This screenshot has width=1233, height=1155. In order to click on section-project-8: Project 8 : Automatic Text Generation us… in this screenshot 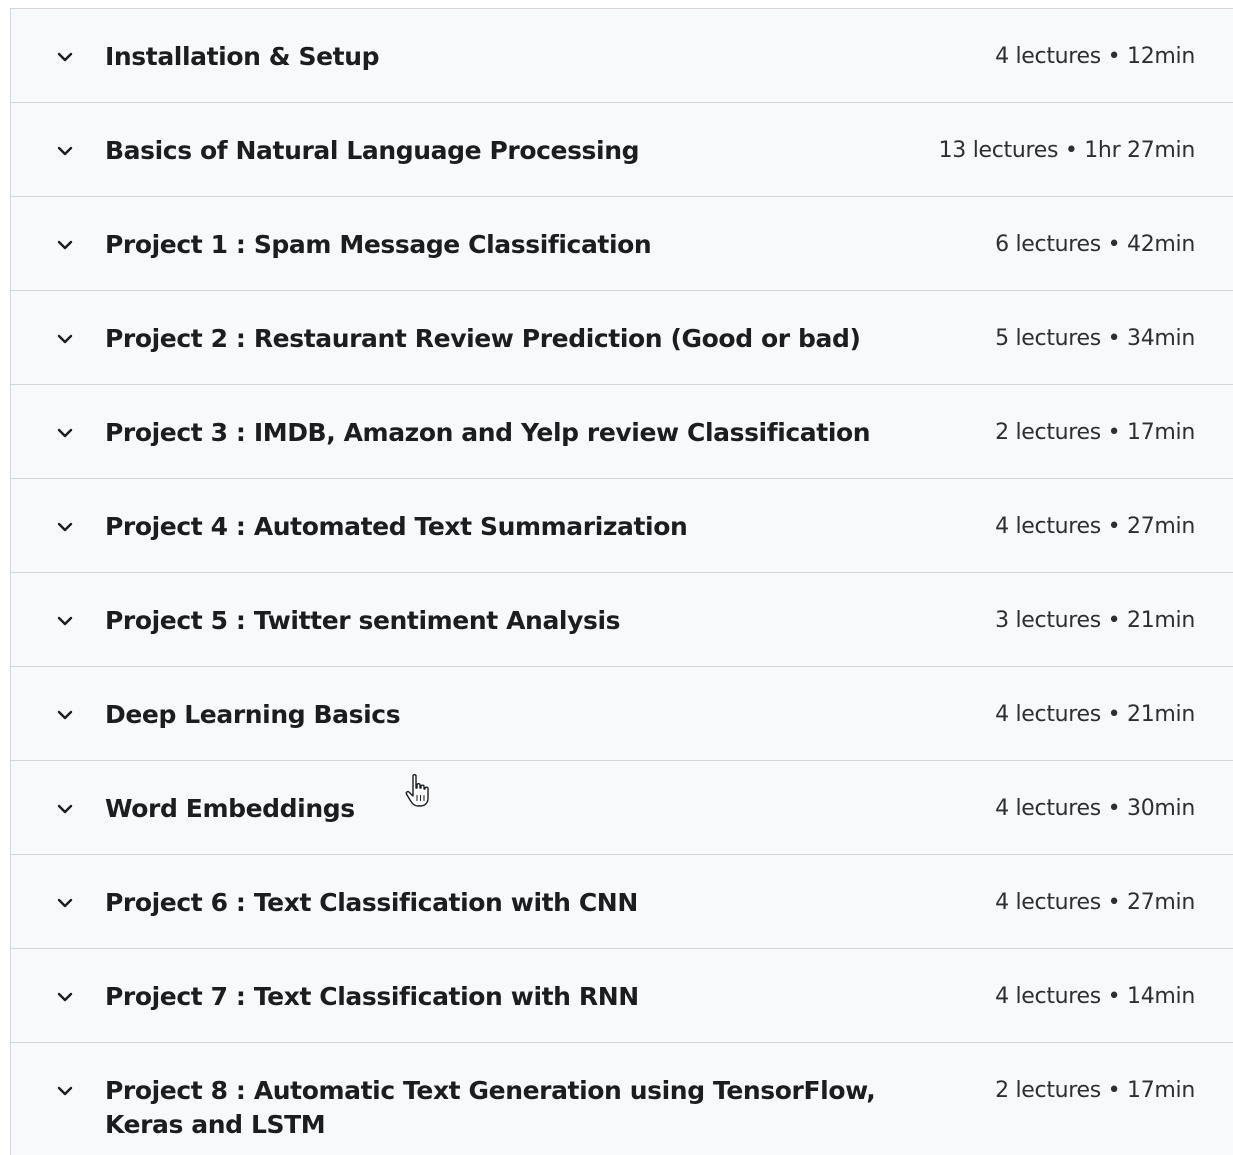, I will do `click(621, 1099)`.